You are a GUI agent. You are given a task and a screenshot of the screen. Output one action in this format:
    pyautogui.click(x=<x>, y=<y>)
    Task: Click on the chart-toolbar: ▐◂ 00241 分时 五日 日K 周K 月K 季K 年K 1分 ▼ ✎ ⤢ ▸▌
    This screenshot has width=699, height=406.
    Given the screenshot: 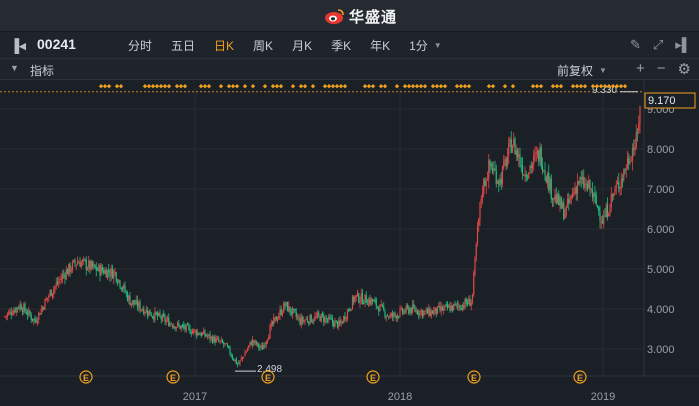 What is the action you would take?
    pyautogui.click(x=349, y=45)
    